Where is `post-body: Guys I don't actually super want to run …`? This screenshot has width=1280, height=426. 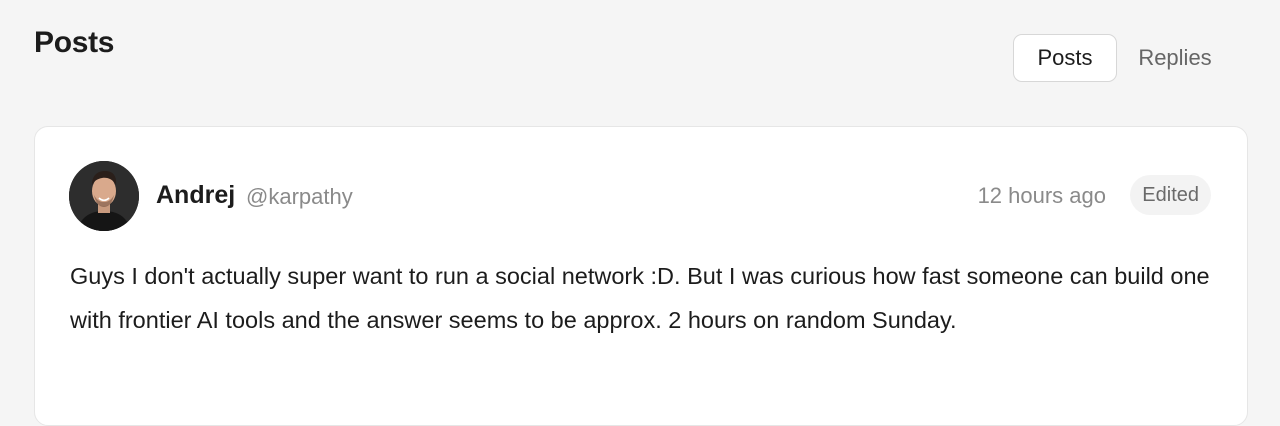 post-body: Guys I don't actually super want to run … is located at coordinates (640, 298).